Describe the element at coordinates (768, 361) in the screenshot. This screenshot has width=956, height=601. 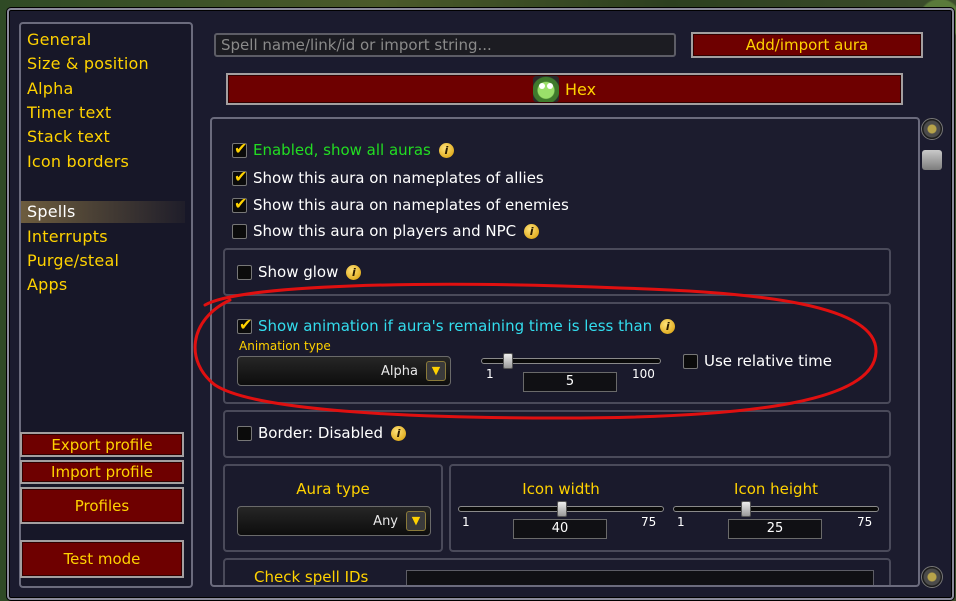
I see `use-relative-time-label: Use relative time` at that location.